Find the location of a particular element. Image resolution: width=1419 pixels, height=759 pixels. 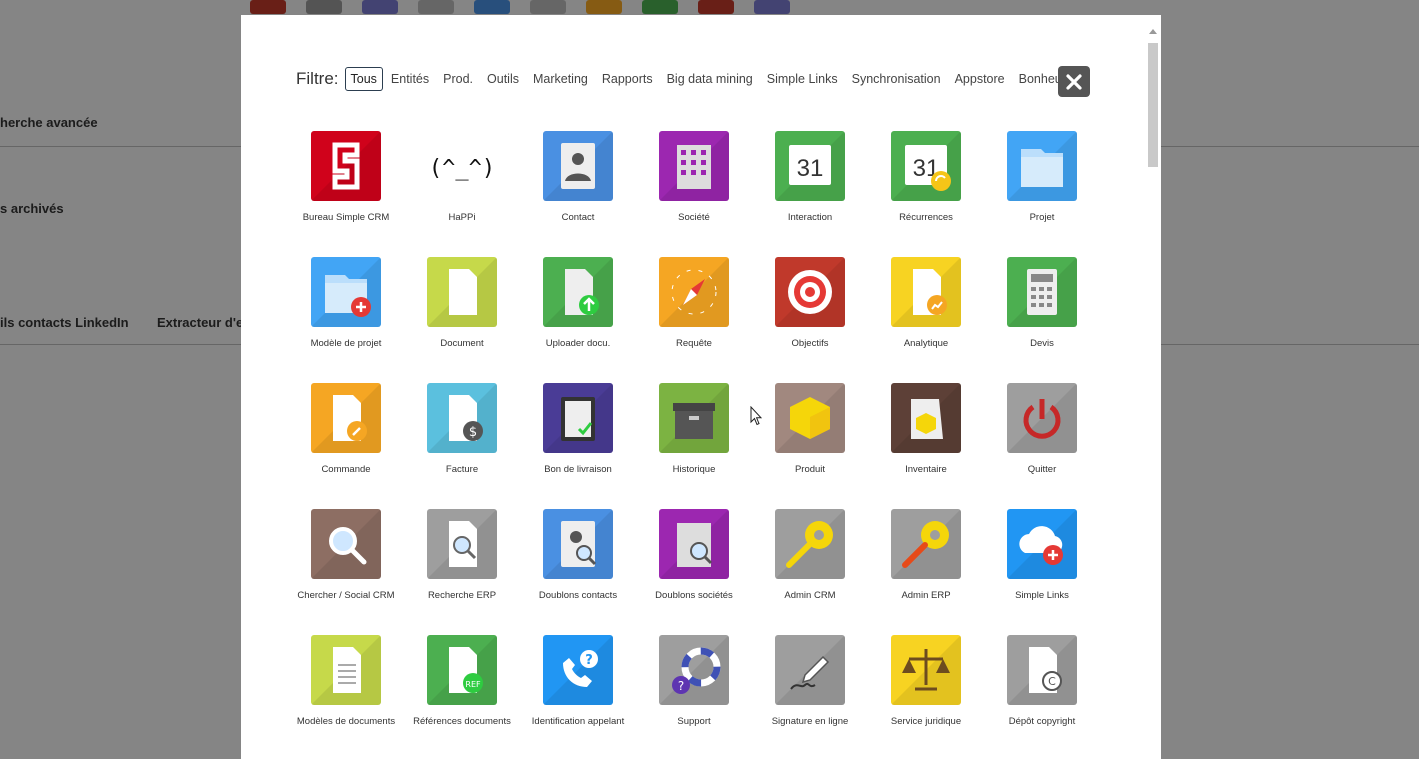

app-tile-doublons-societes: Doublons sociétés is located at coordinates (694, 572).